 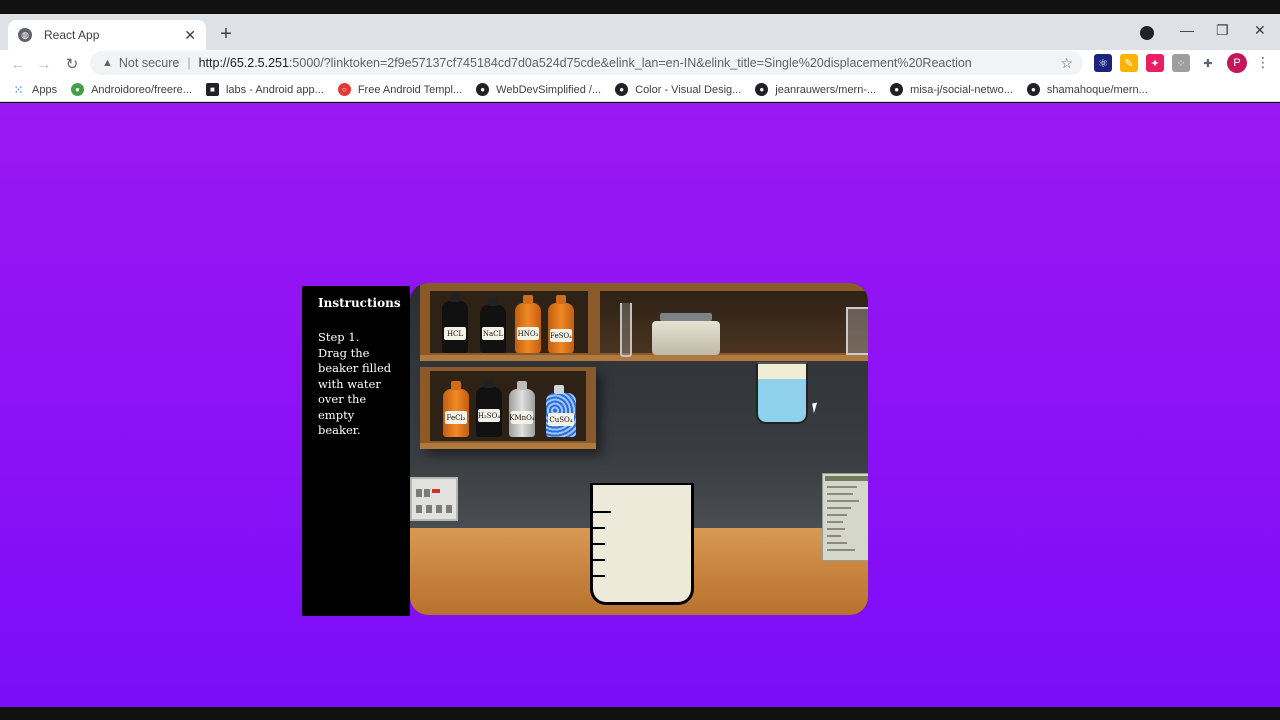 I want to click on scale-plate, so click(x=686, y=317).